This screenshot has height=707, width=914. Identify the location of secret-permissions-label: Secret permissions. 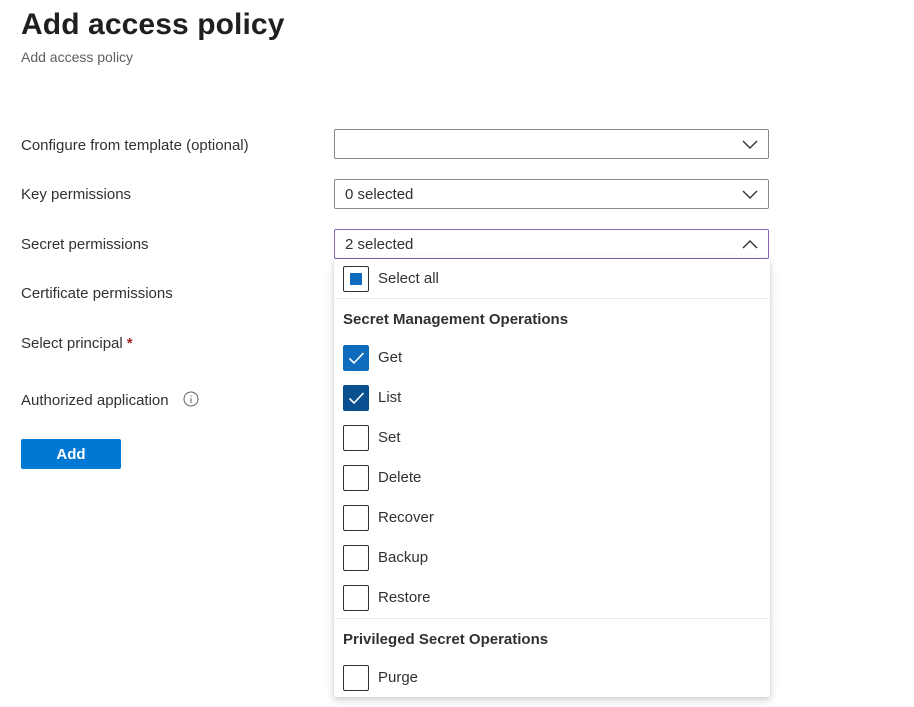
(85, 244).